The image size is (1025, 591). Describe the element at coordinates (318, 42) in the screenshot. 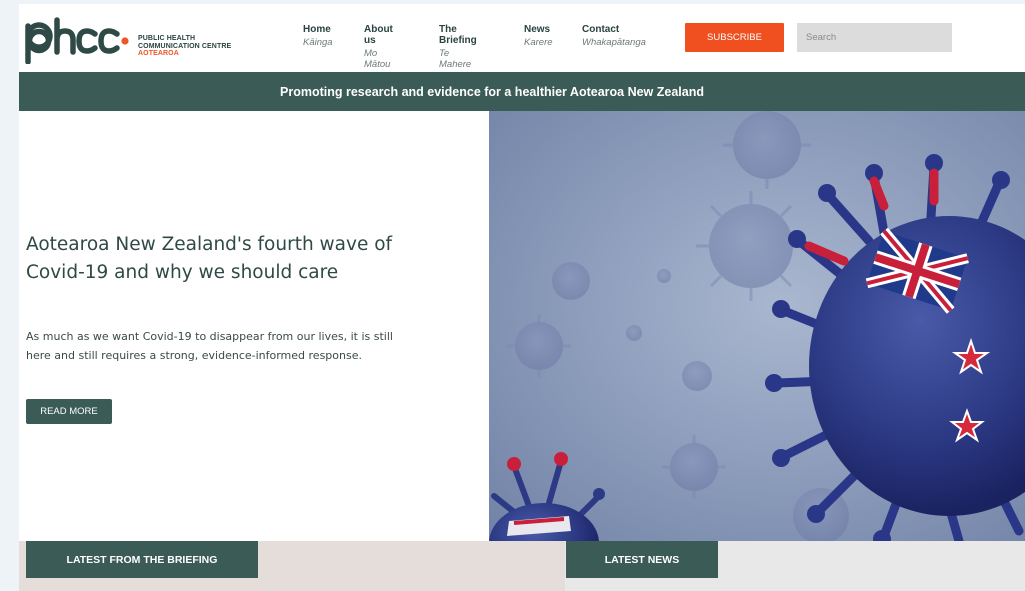

I see `nav-sub-label: Kāinga` at that location.